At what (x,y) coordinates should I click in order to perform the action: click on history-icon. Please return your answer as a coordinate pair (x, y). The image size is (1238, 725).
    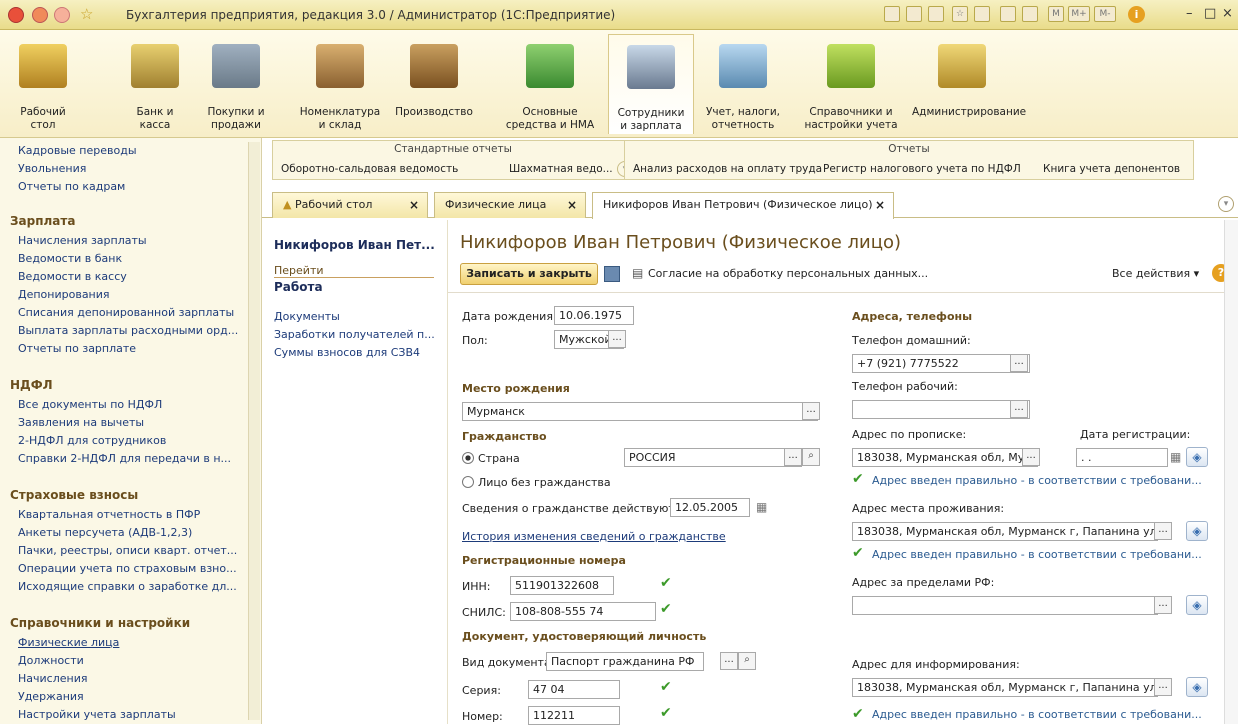
    Looking at the image, I should click on (982, 14).